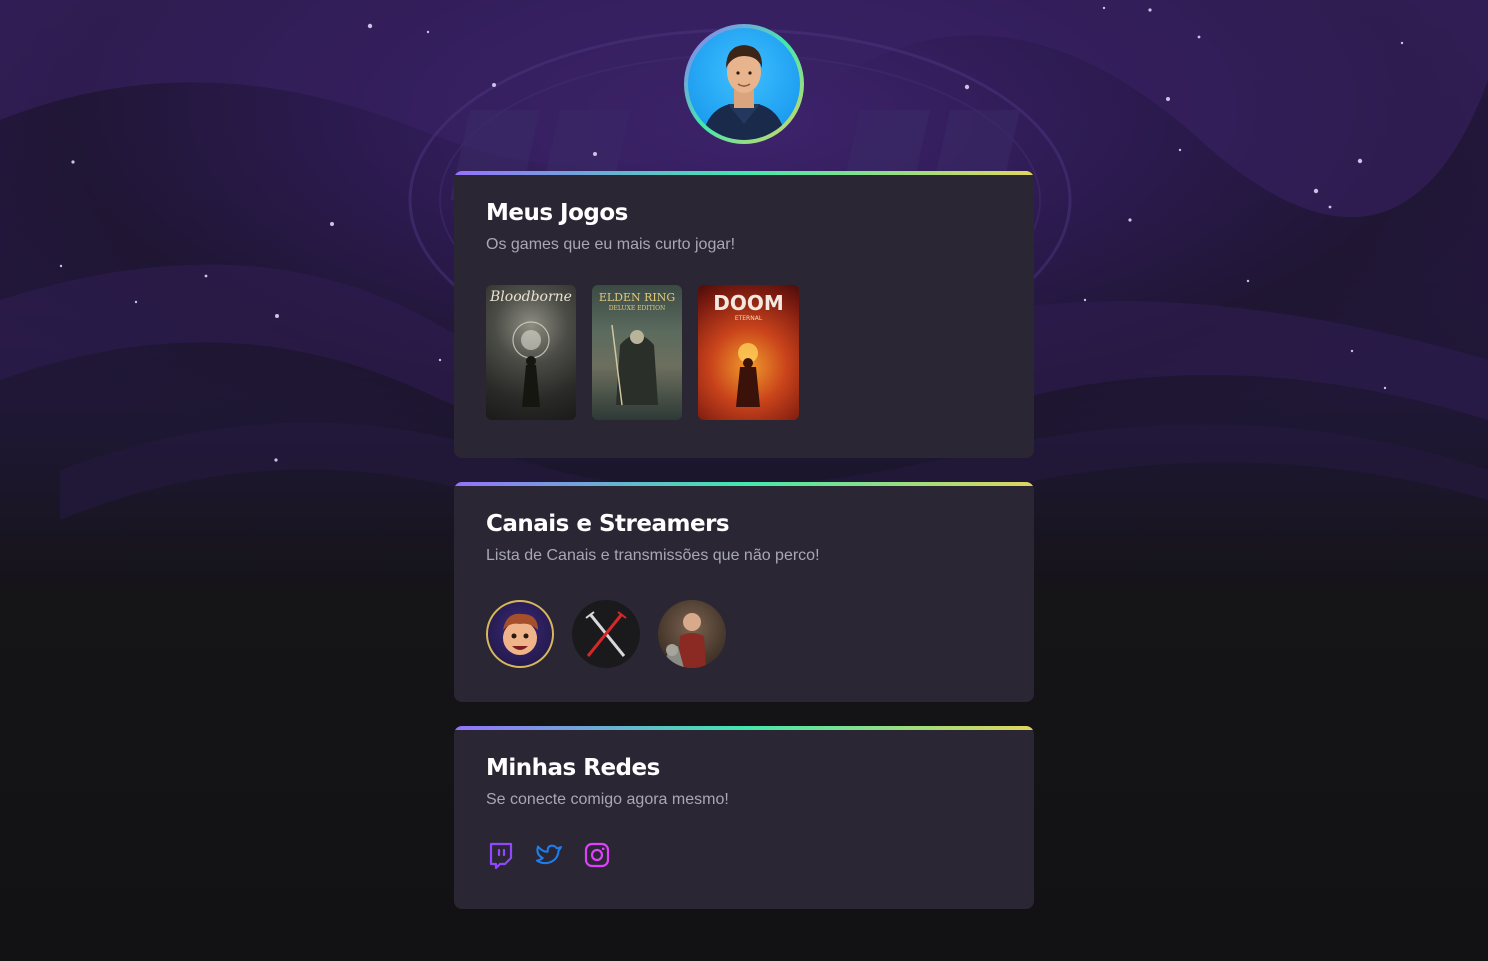  I want to click on game-cover-doom-eternal: DOOM ETERNAL, so click(748, 352).